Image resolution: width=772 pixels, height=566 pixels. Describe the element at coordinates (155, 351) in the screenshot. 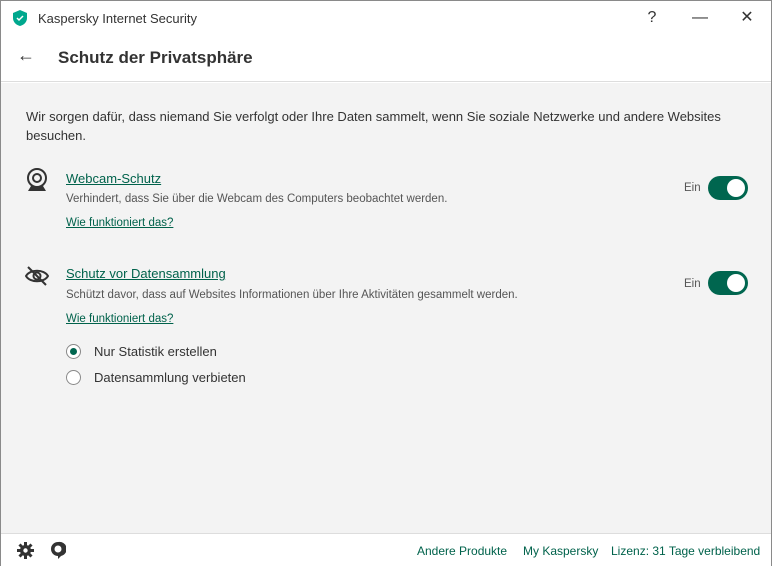

I see `radio-statistics-only-label: Nur Statistik erstellen` at that location.